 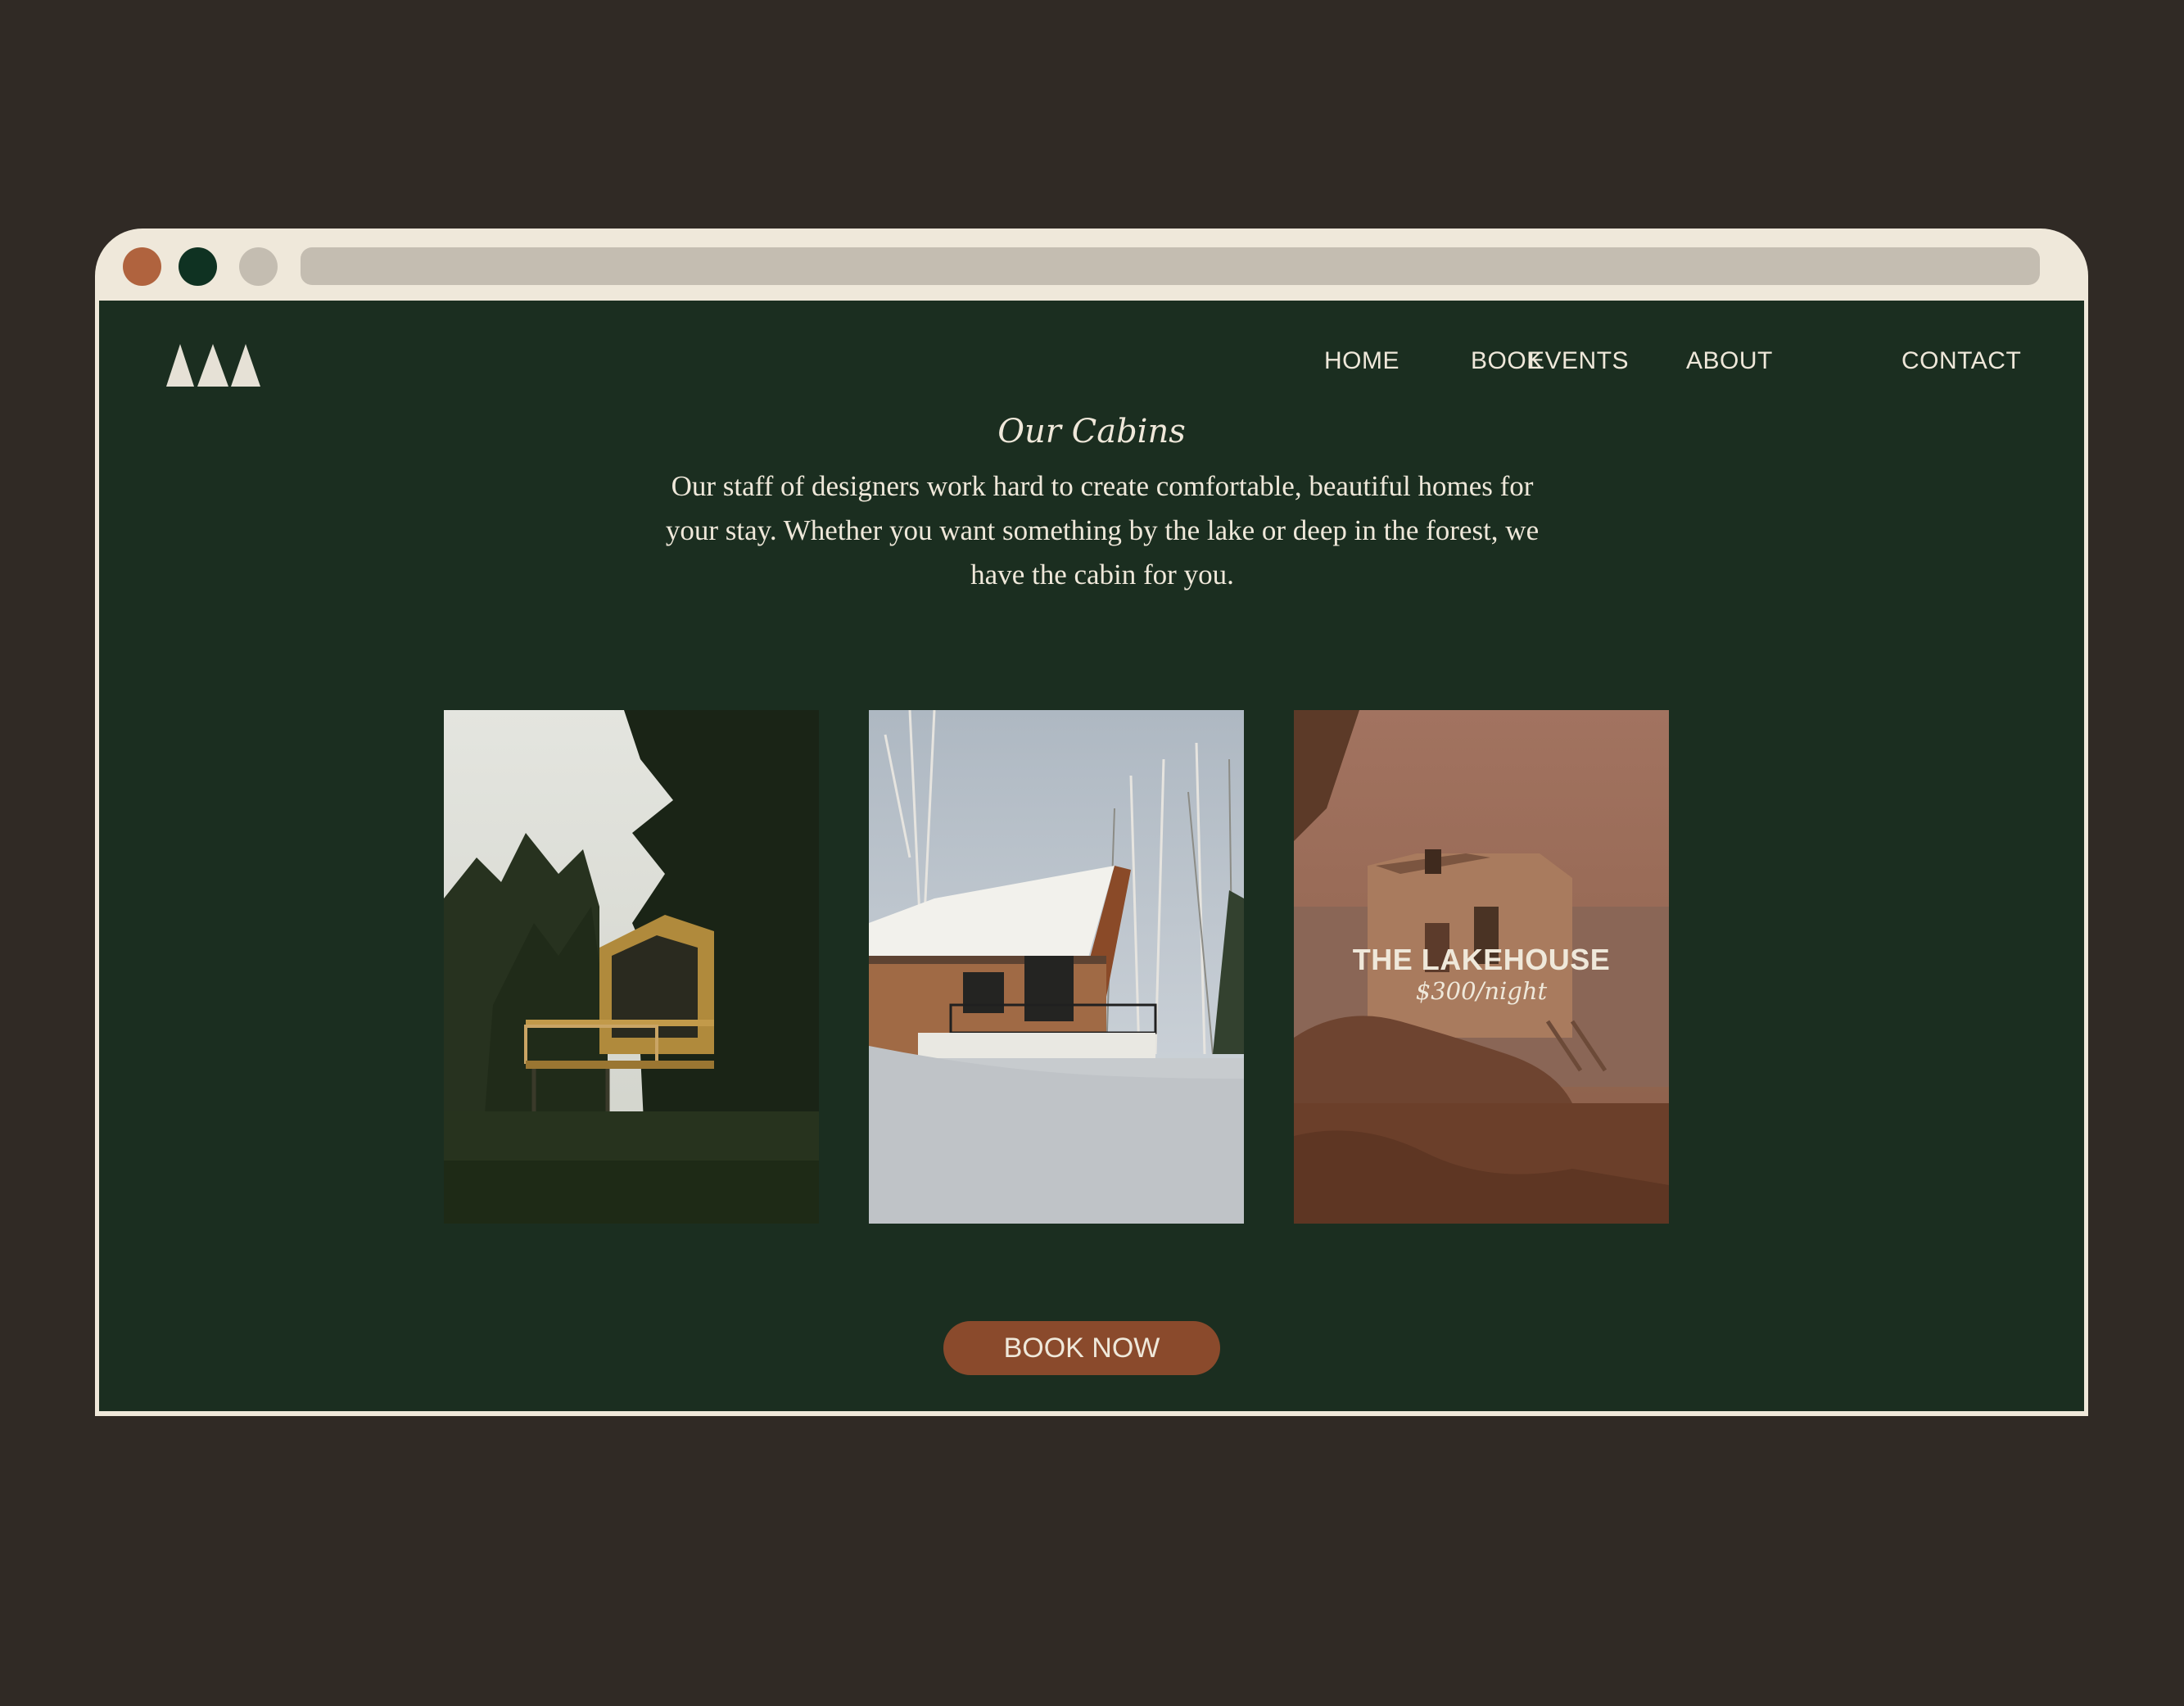 I want to click on cabin-card-snow, so click(x=1056, y=967).